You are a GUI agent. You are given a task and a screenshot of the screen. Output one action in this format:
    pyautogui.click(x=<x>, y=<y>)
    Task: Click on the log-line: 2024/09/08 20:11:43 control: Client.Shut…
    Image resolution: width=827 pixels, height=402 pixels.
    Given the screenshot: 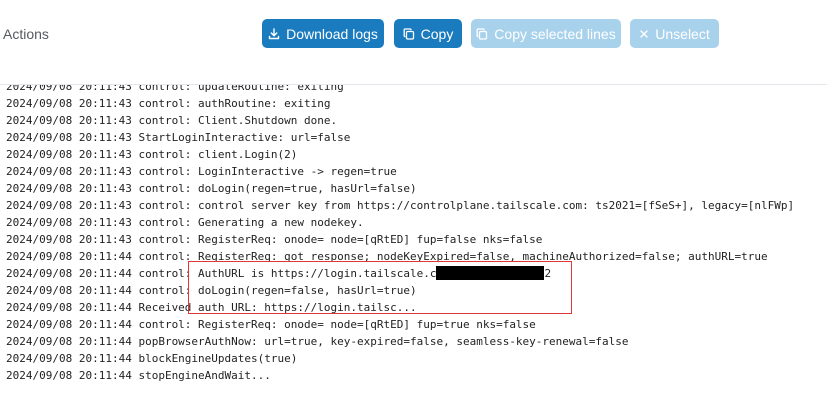 What is the action you would take?
    pyautogui.click(x=400, y=120)
    